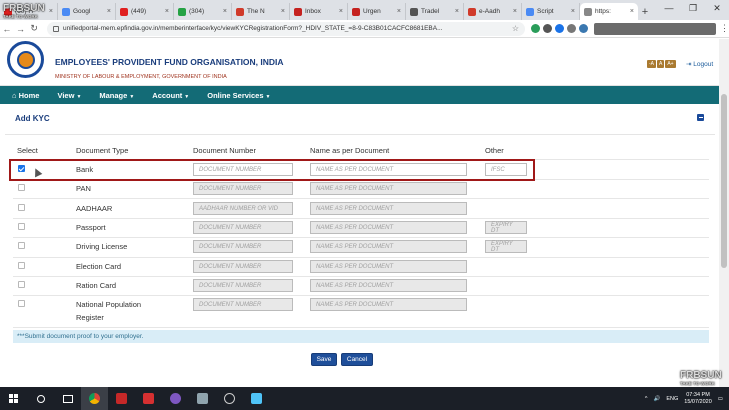 The height and width of the screenshot is (410, 729). Describe the element at coordinates (697, 383) in the screenshot. I see `watermark-subtext: TAKE TO WORK` at that location.